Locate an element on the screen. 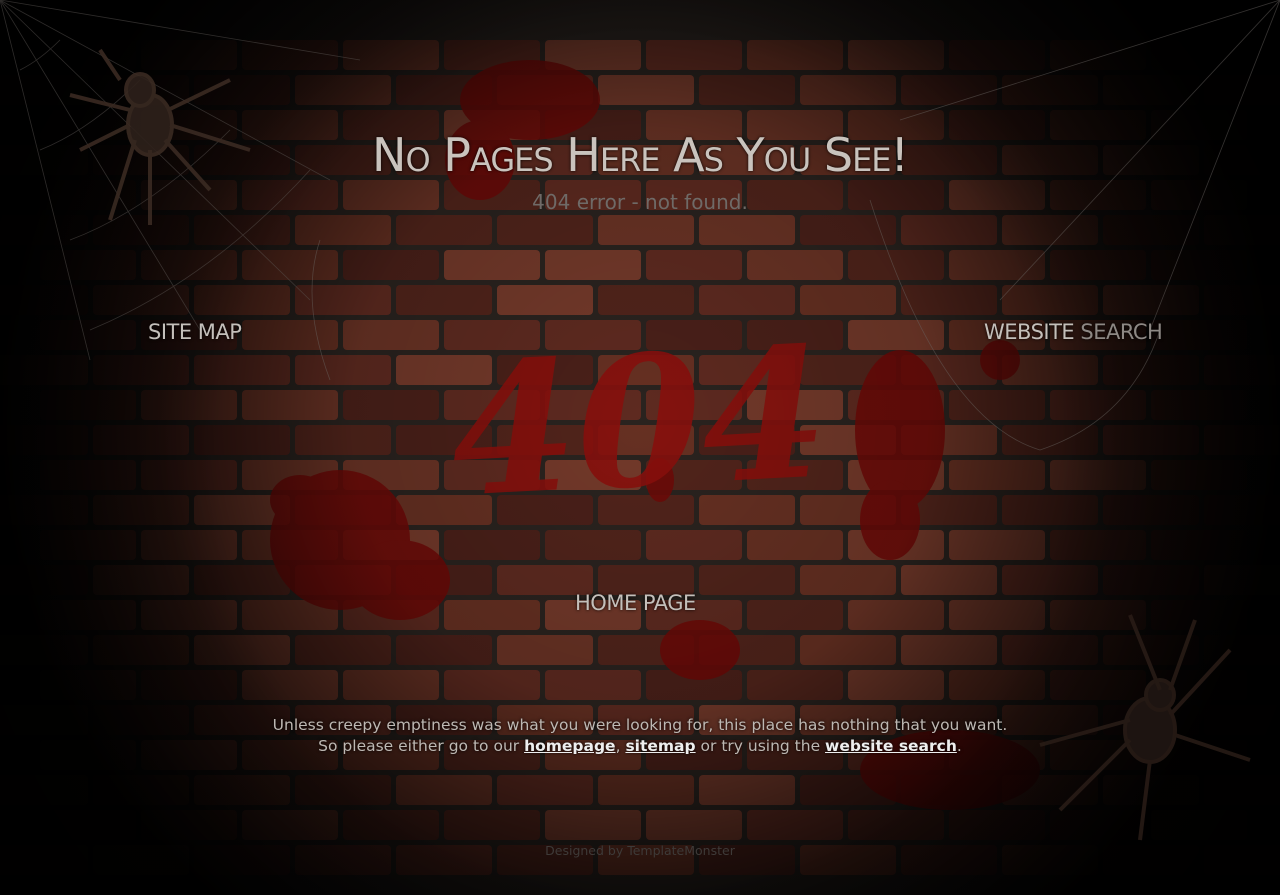  home-page-link: HOME PAGE is located at coordinates (635, 603).